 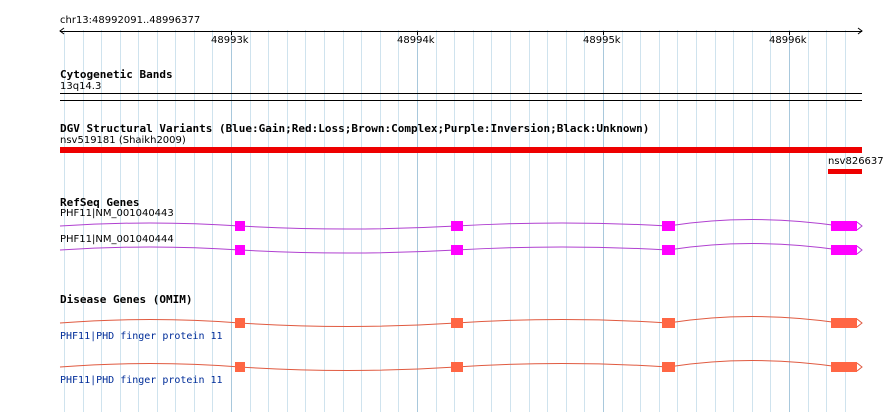 I want to click on omim-gene-models, so click(x=461, y=344).